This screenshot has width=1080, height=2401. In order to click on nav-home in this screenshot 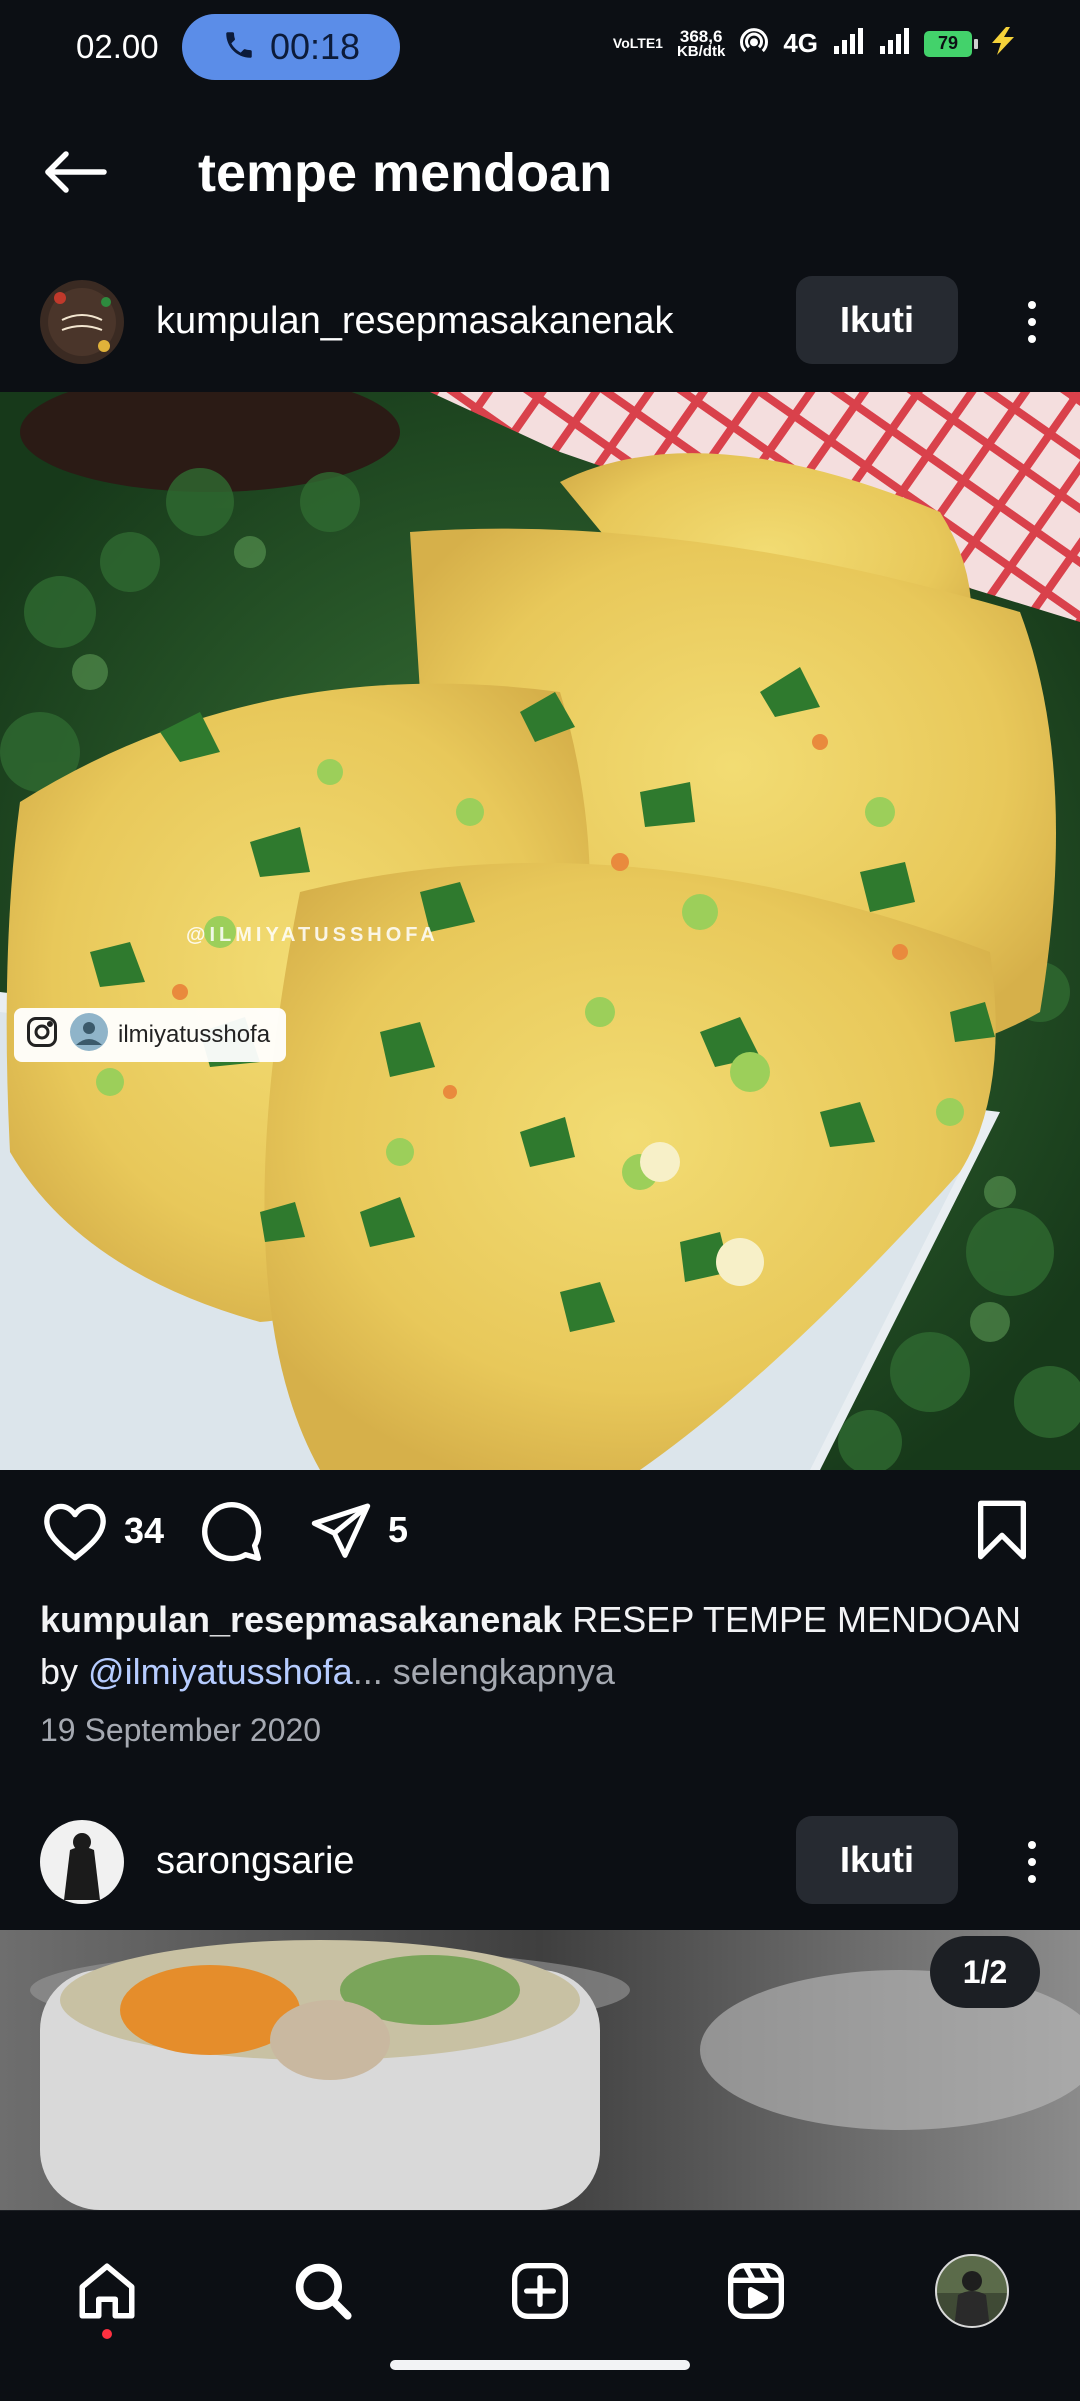, I will do `click(107, 2291)`.